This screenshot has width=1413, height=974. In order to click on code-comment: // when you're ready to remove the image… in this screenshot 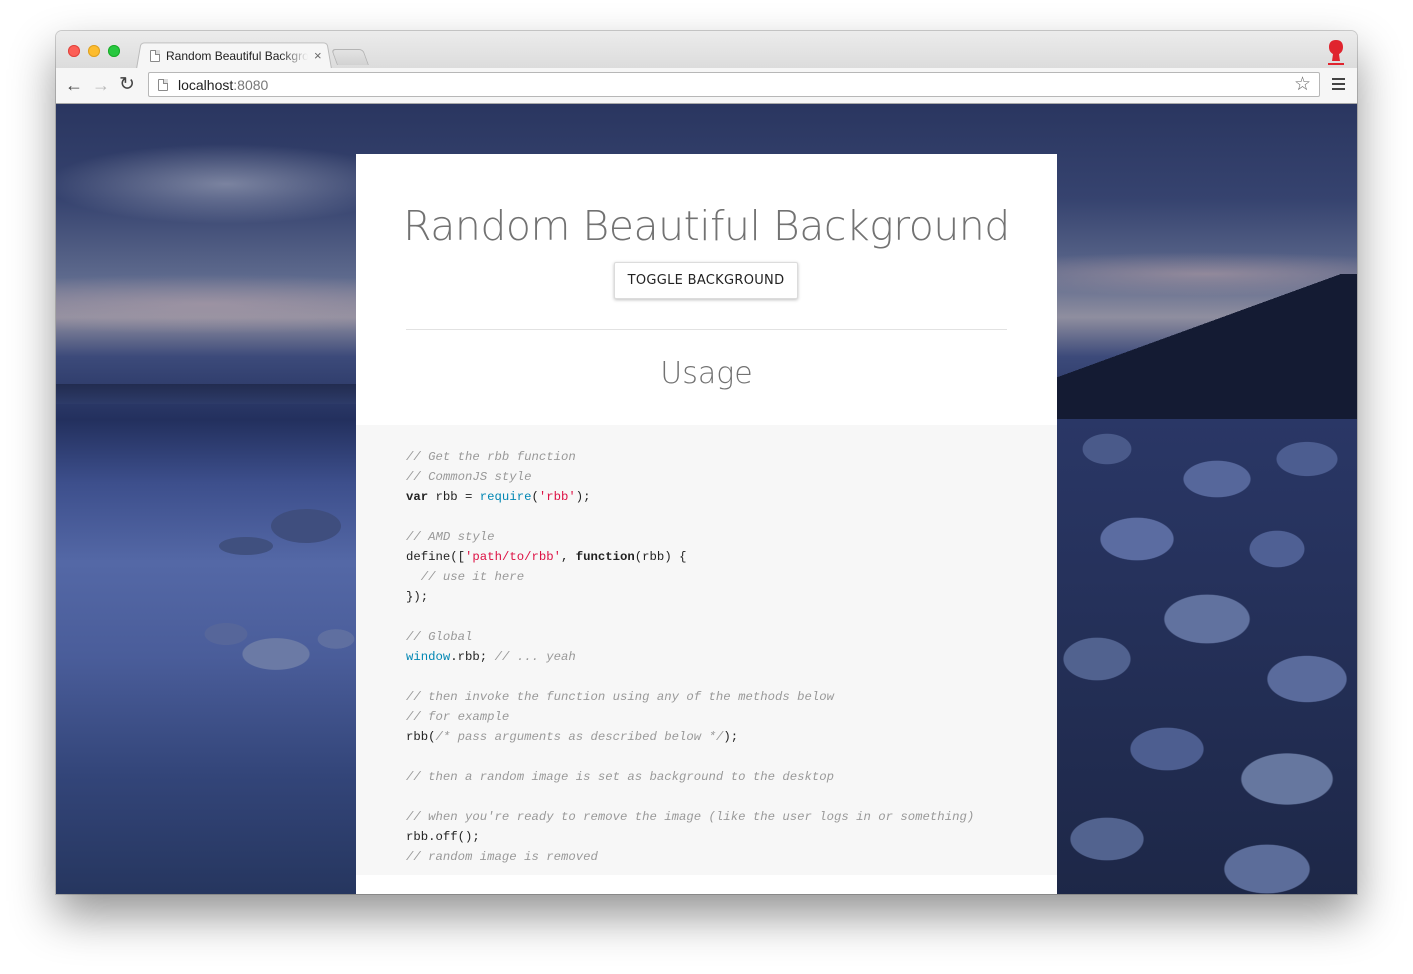, I will do `click(690, 817)`.